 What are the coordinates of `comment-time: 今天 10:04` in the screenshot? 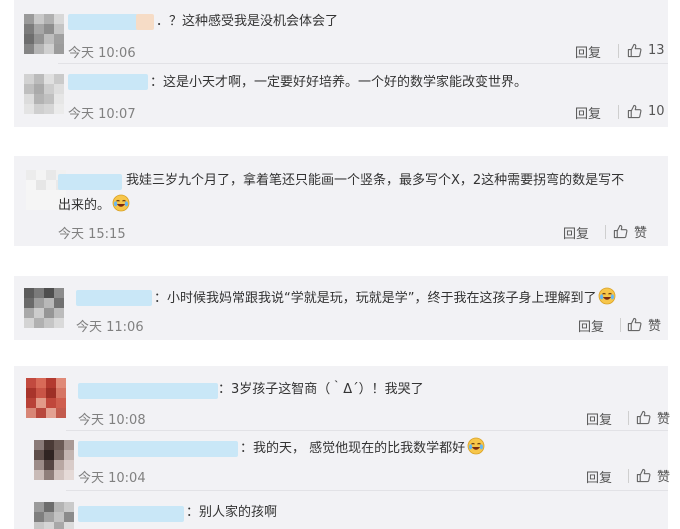 It's located at (112, 478).